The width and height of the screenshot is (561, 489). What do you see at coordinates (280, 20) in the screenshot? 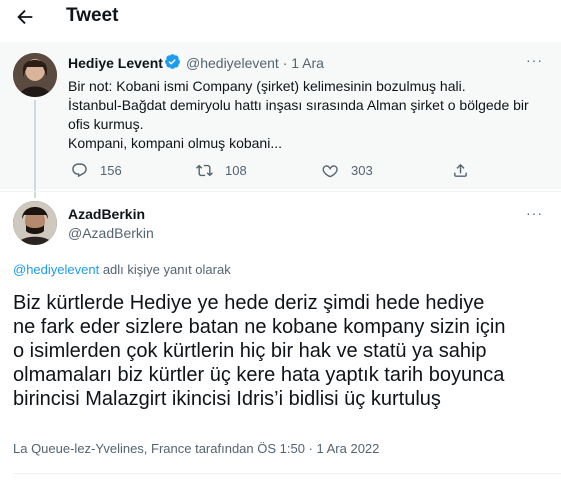
I see `top-bar: Tweet` at bounding box center [280, 20].